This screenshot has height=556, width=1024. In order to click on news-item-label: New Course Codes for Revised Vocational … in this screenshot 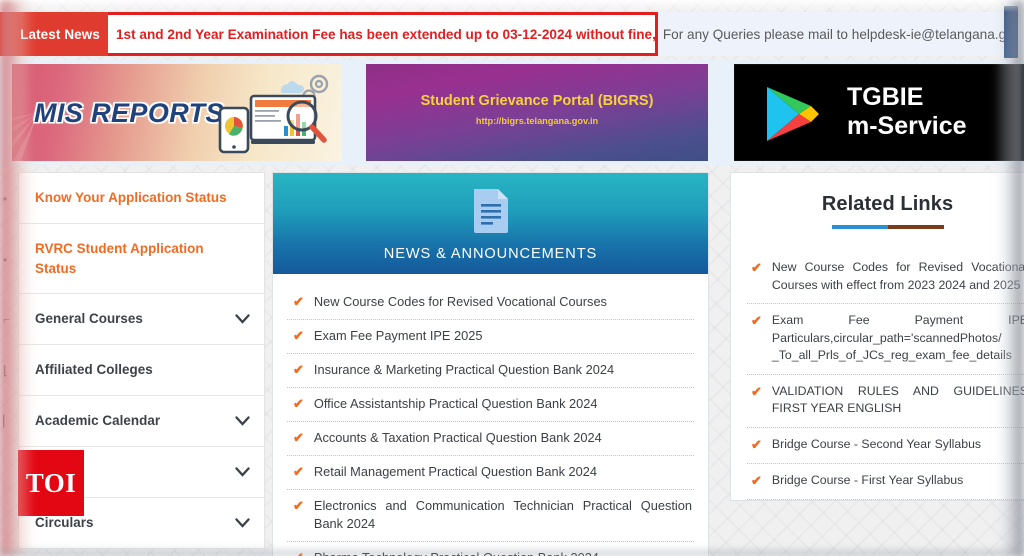, I will do `click(460, 301)`.